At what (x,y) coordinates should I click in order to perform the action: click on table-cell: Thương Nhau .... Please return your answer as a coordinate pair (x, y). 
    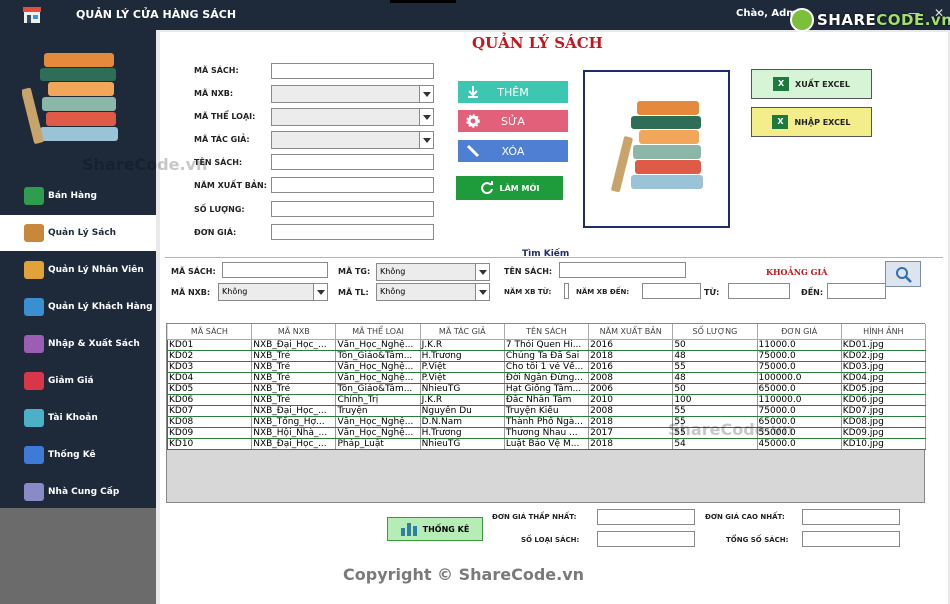
    Looking at the image, I should click on (547, 433).